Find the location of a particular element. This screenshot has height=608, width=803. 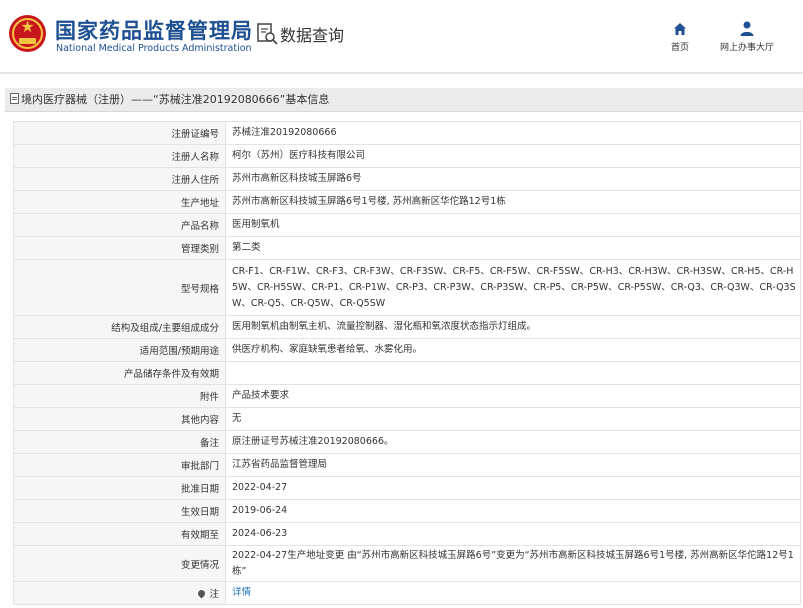

row-value-valid-until: 2024-06-23 is located at coordinates (513, 534).